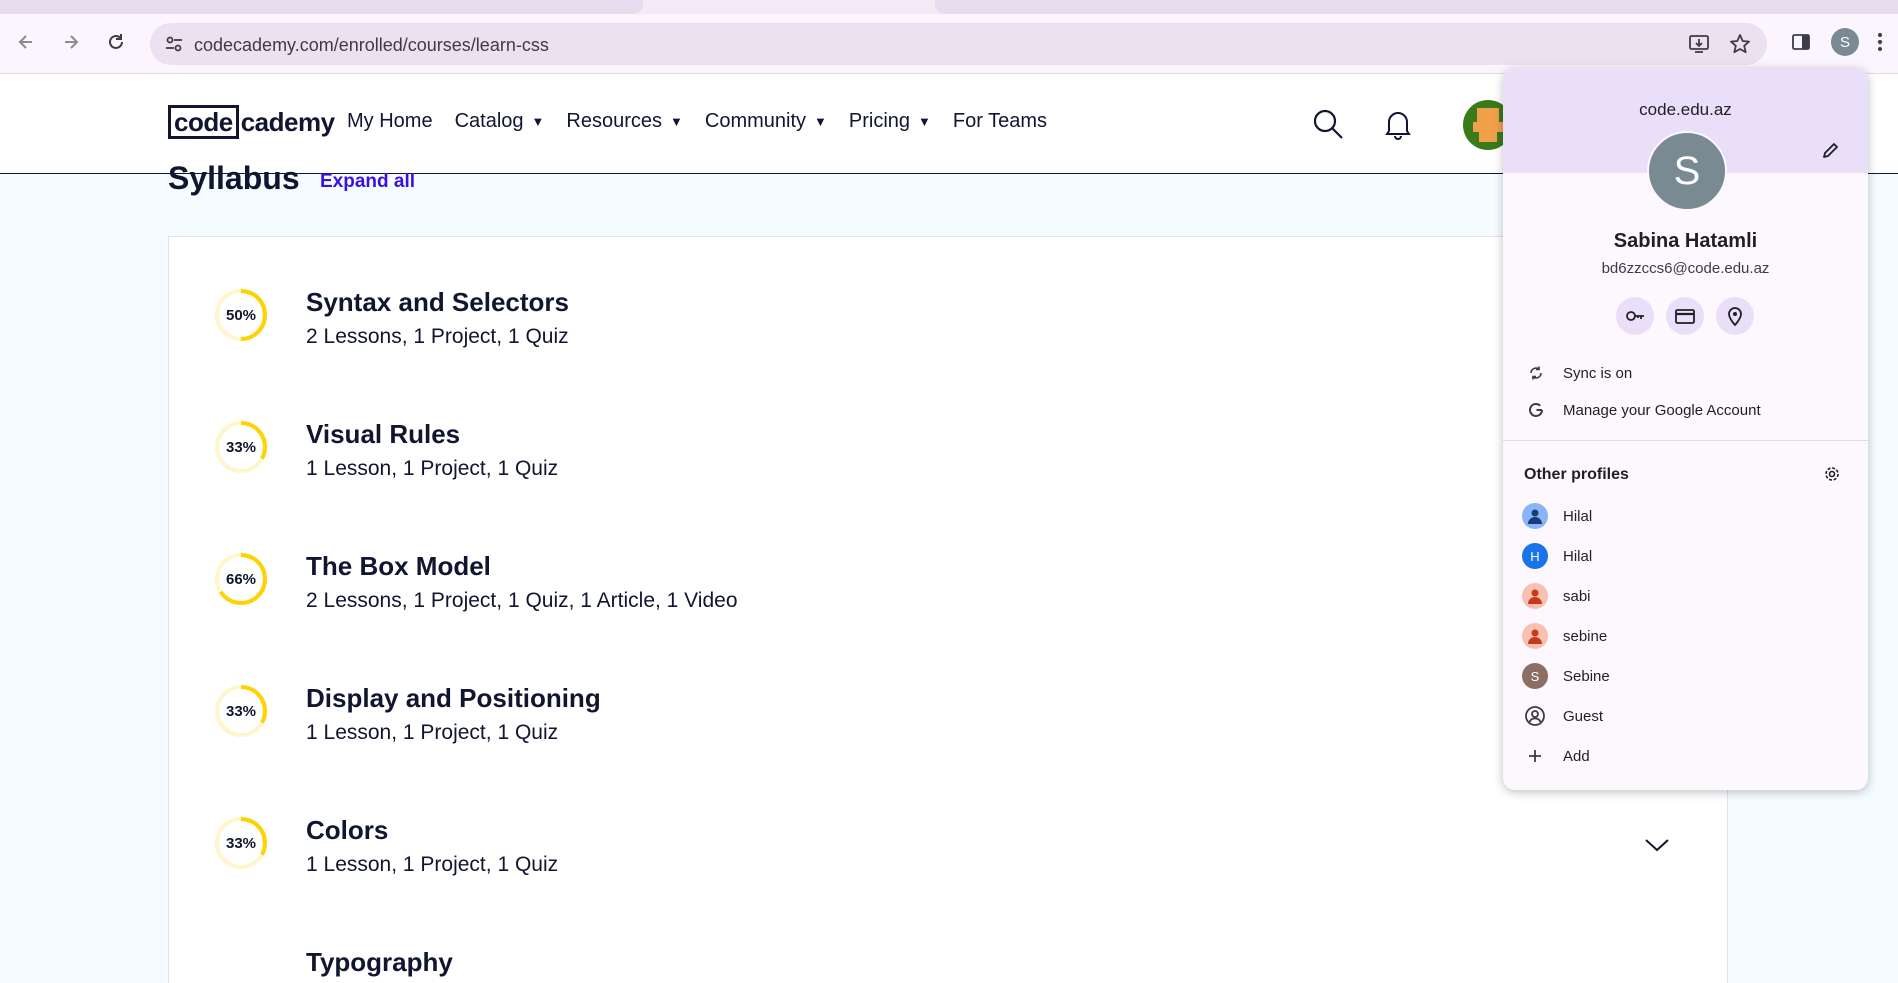  Describe the element at coordinates (71, 42) in the screenshot. I see `forward-button` at that location.